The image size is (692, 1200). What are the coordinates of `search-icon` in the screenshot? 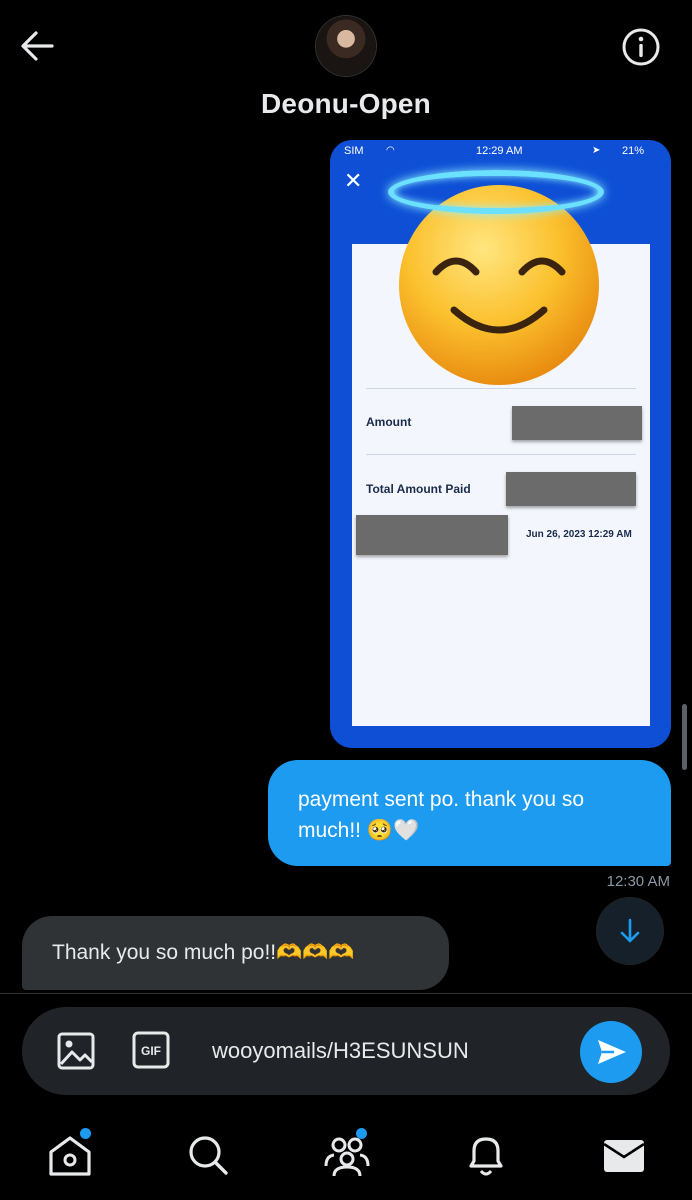 It's located at (208, 1155).